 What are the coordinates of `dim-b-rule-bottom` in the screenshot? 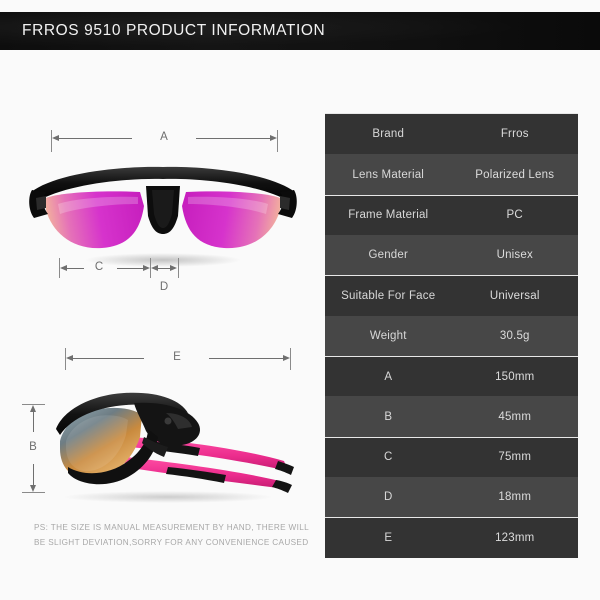 It's located at (33, 474).